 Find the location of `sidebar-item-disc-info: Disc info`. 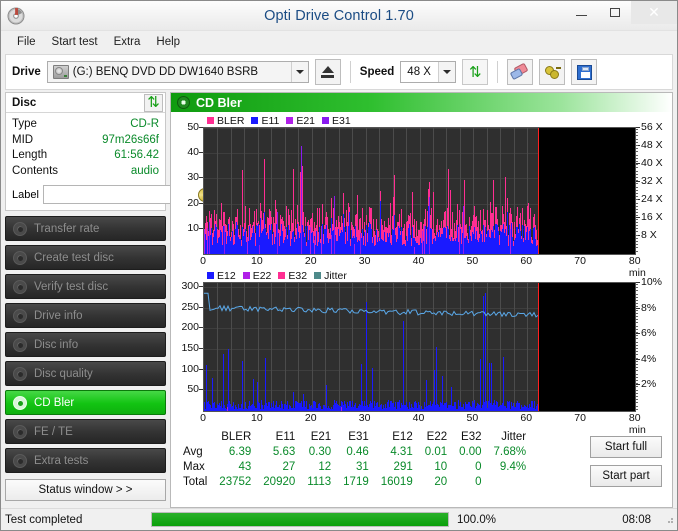

sidebar-item-disc-info: Disc info is located at coordinates (85, 344).